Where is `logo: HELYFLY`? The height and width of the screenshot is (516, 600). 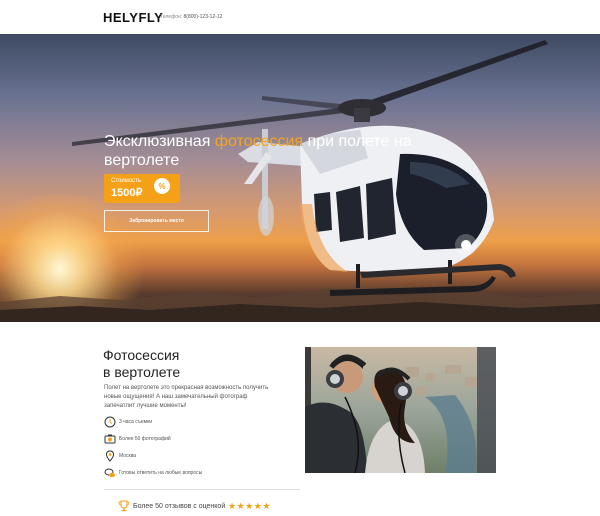
logo: HELYFLY is located at coordinates (133, 17).